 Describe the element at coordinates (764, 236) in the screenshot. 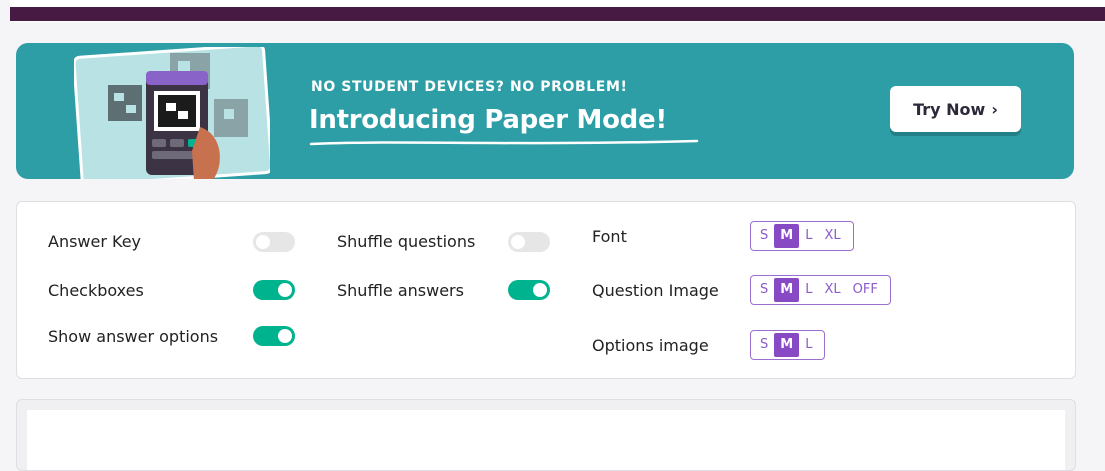

I see `font-size-s: S` at that location.